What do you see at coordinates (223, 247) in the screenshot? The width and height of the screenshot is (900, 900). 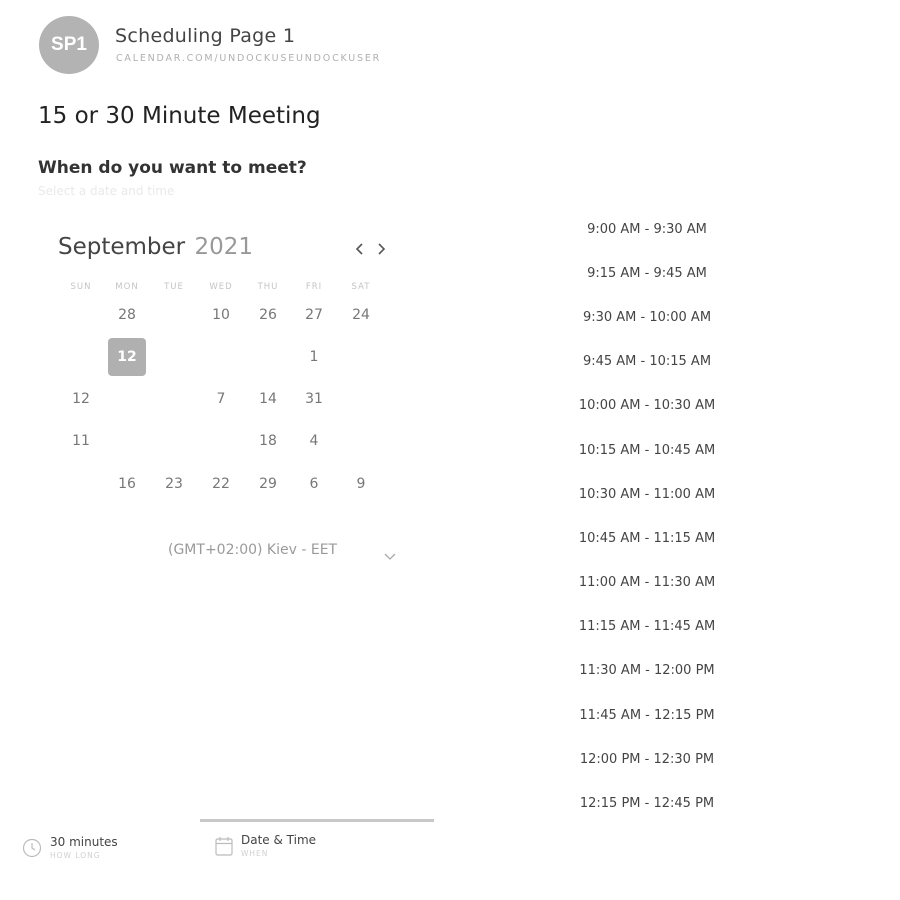 I see `calendar-year: 2021` at bounding box center [223, 247].